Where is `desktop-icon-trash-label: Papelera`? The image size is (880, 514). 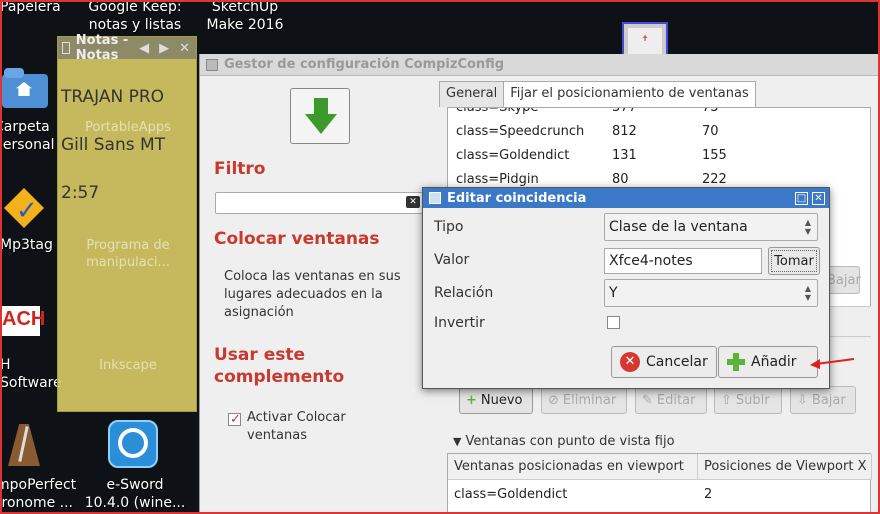 desktop-icon-trash-label: Papelera is located at coordinates (31, 8).